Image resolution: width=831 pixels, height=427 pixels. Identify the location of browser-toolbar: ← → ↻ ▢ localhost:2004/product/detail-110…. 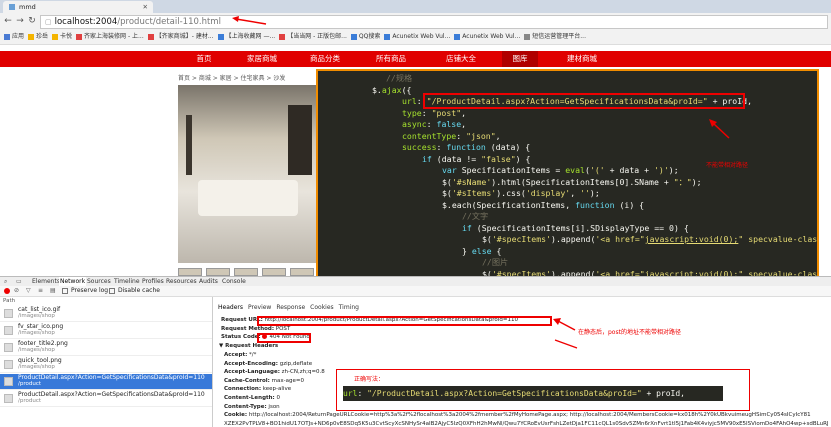
(415, 21).